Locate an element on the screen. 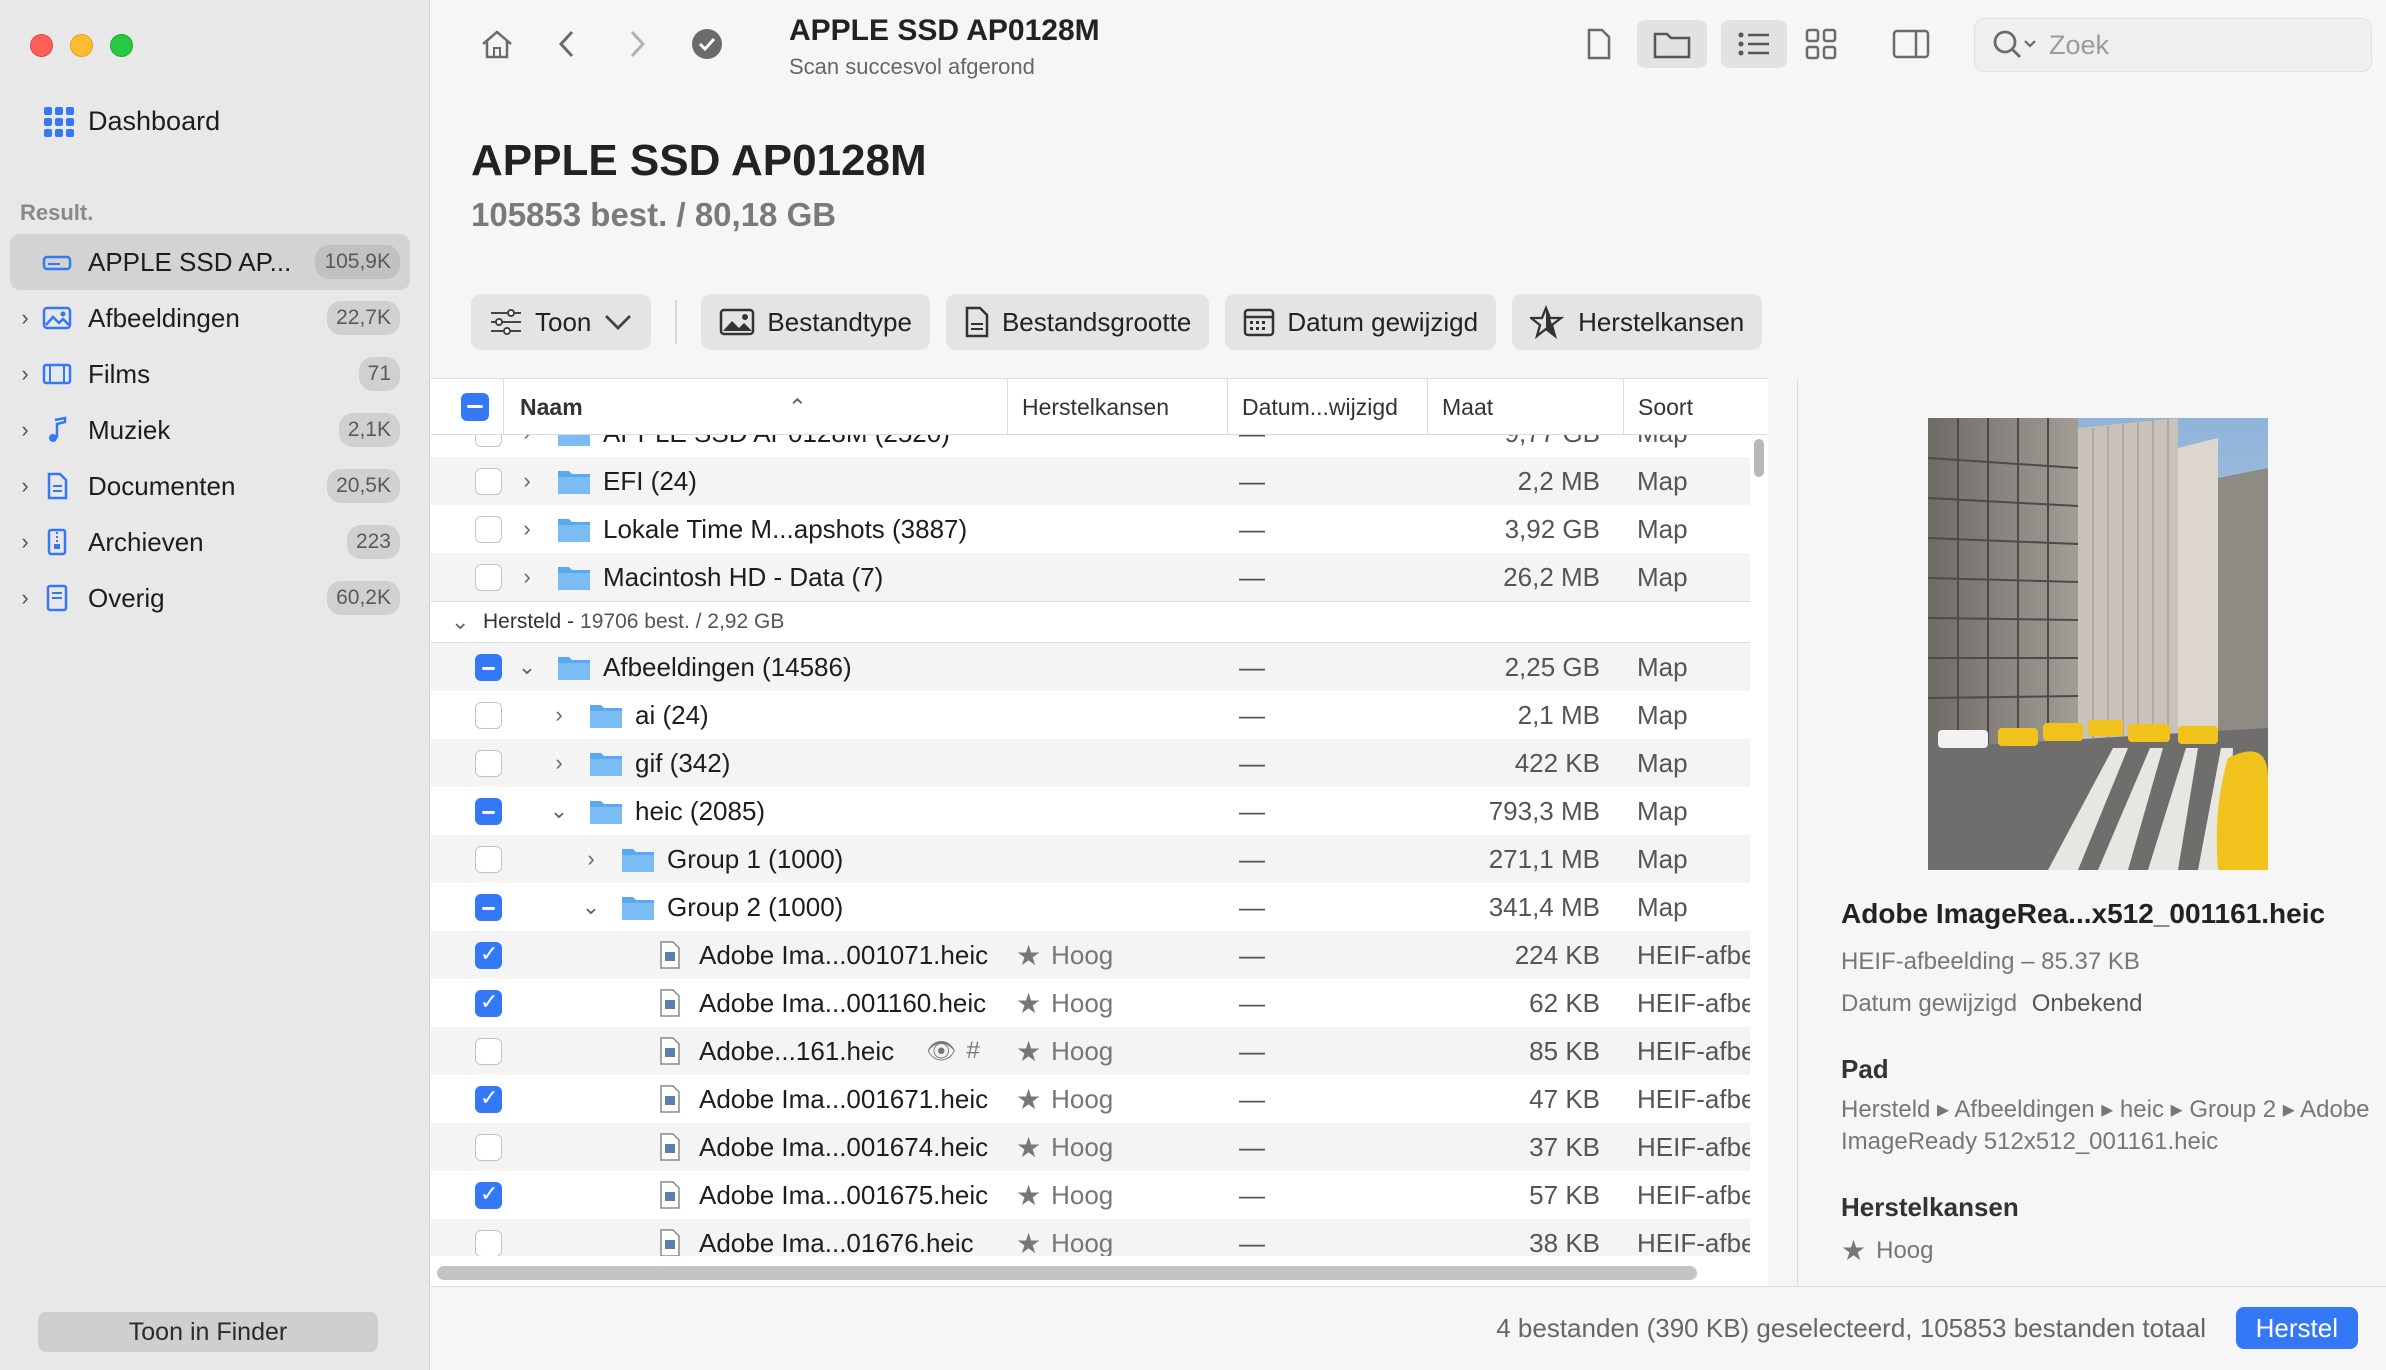 This screenshot has height=1370, width=2386. folder-view-icon is located at coordinates (1672, 44).